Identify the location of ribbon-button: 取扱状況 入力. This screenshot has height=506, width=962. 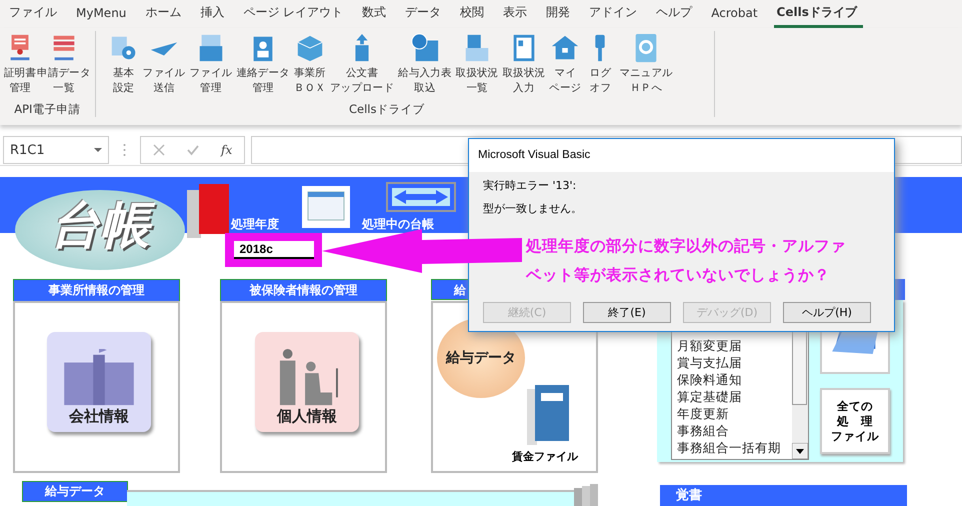
(523, 66).